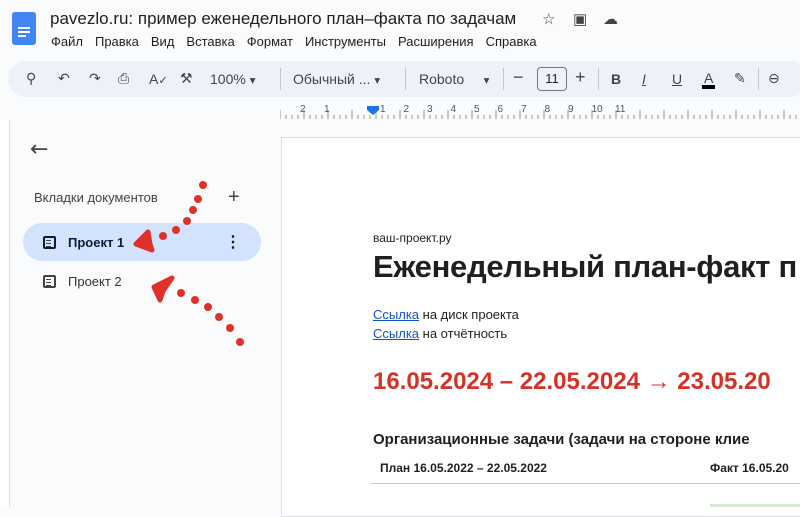 Image resolution: width=800 pixels, height=517 pixels. I want to click on ruler-label: 5, so click(477, 109).